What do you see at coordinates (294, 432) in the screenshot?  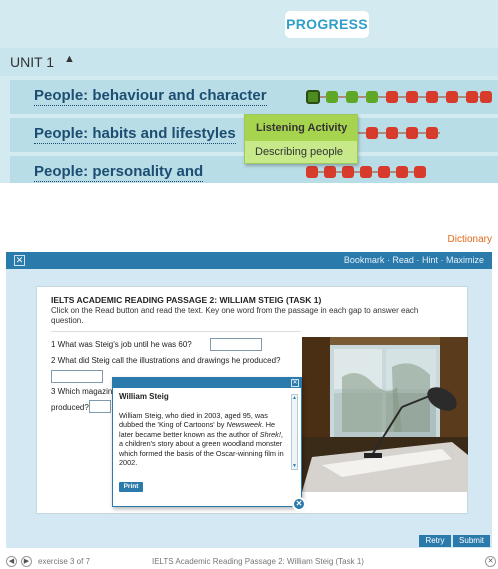 I see `popup-scrollbar: ▲ ▼` at bounding box center [294, 432].